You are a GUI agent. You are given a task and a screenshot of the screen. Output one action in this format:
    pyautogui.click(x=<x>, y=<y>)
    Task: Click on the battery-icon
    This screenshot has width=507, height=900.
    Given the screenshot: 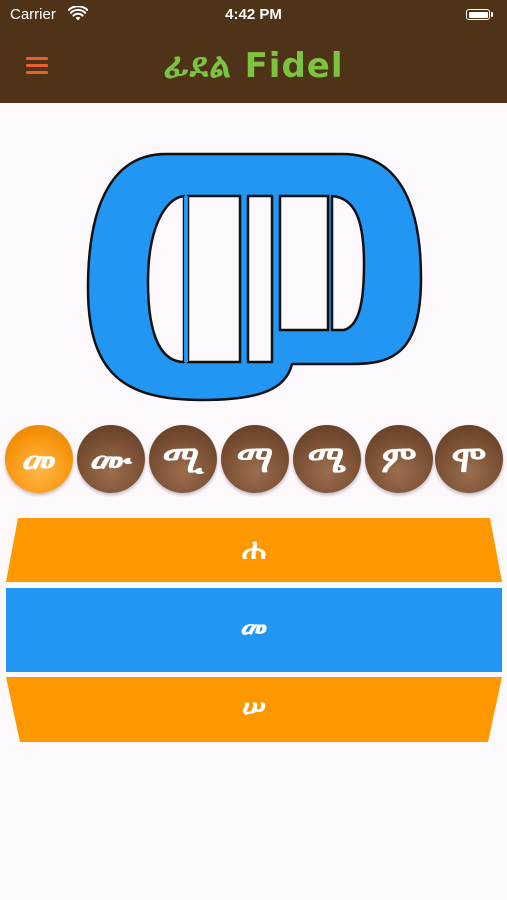 What is the action you would take?
    pyautogui.click(x=479, y=14)
    